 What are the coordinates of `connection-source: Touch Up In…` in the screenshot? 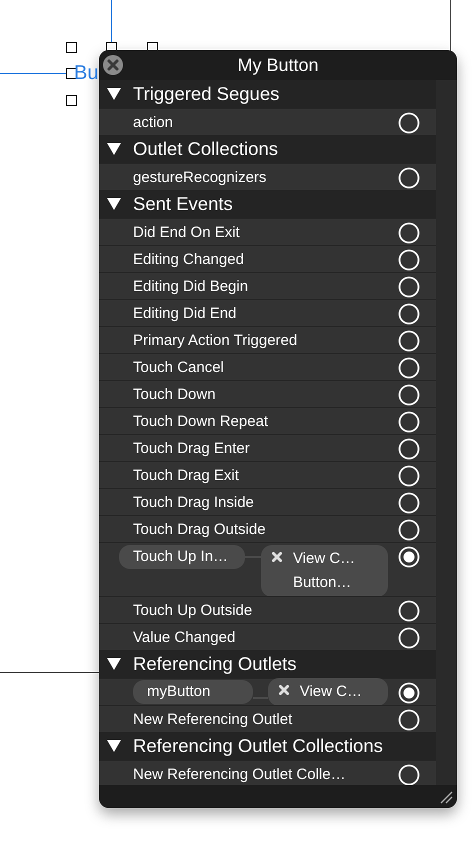 It's located at (182, 557).